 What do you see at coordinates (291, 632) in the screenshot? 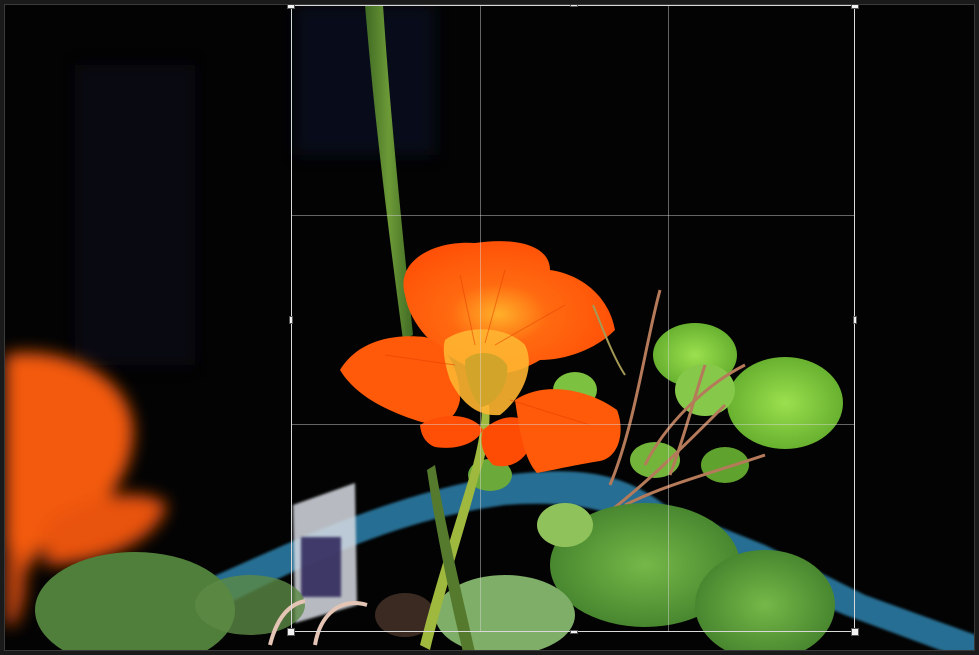
I see `crop-handle-bottom-left` at bounding box center [291, 632].